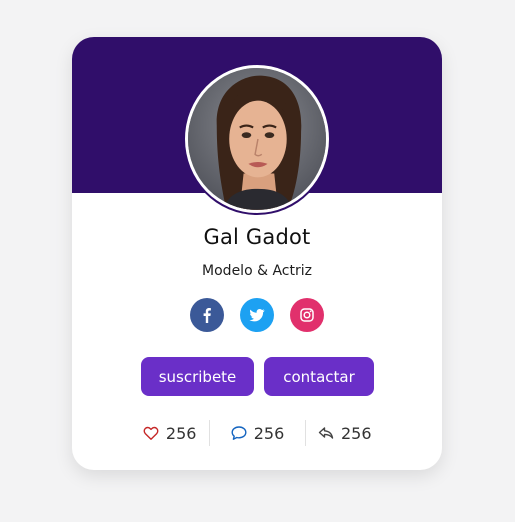 Image resolution: width=515 pixels, height=522 pixels. Describe the element at coordinates (257, 237) in the screenshot. I see `profile-name: Gal Gadot` at that location.